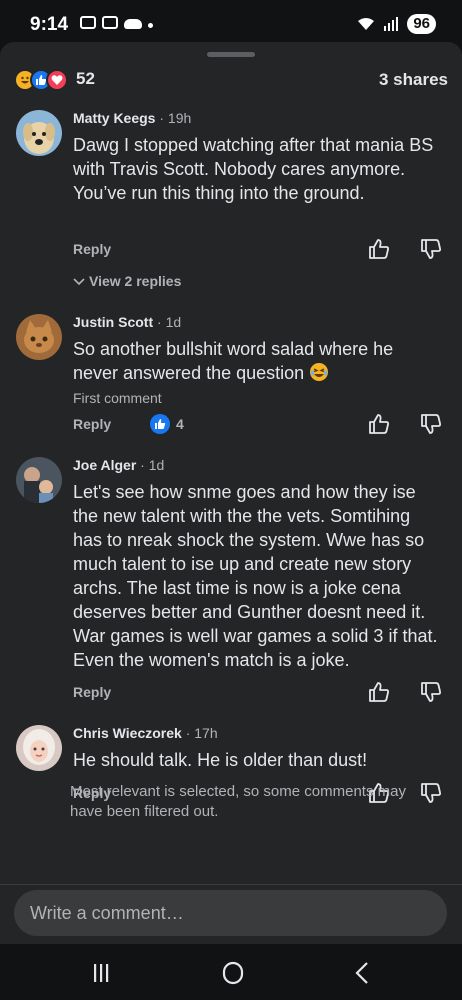  What do you see at coordinates (101, 973) in the screenshot?
I see `recent-apps-icon` at bounding box center [101, 973].